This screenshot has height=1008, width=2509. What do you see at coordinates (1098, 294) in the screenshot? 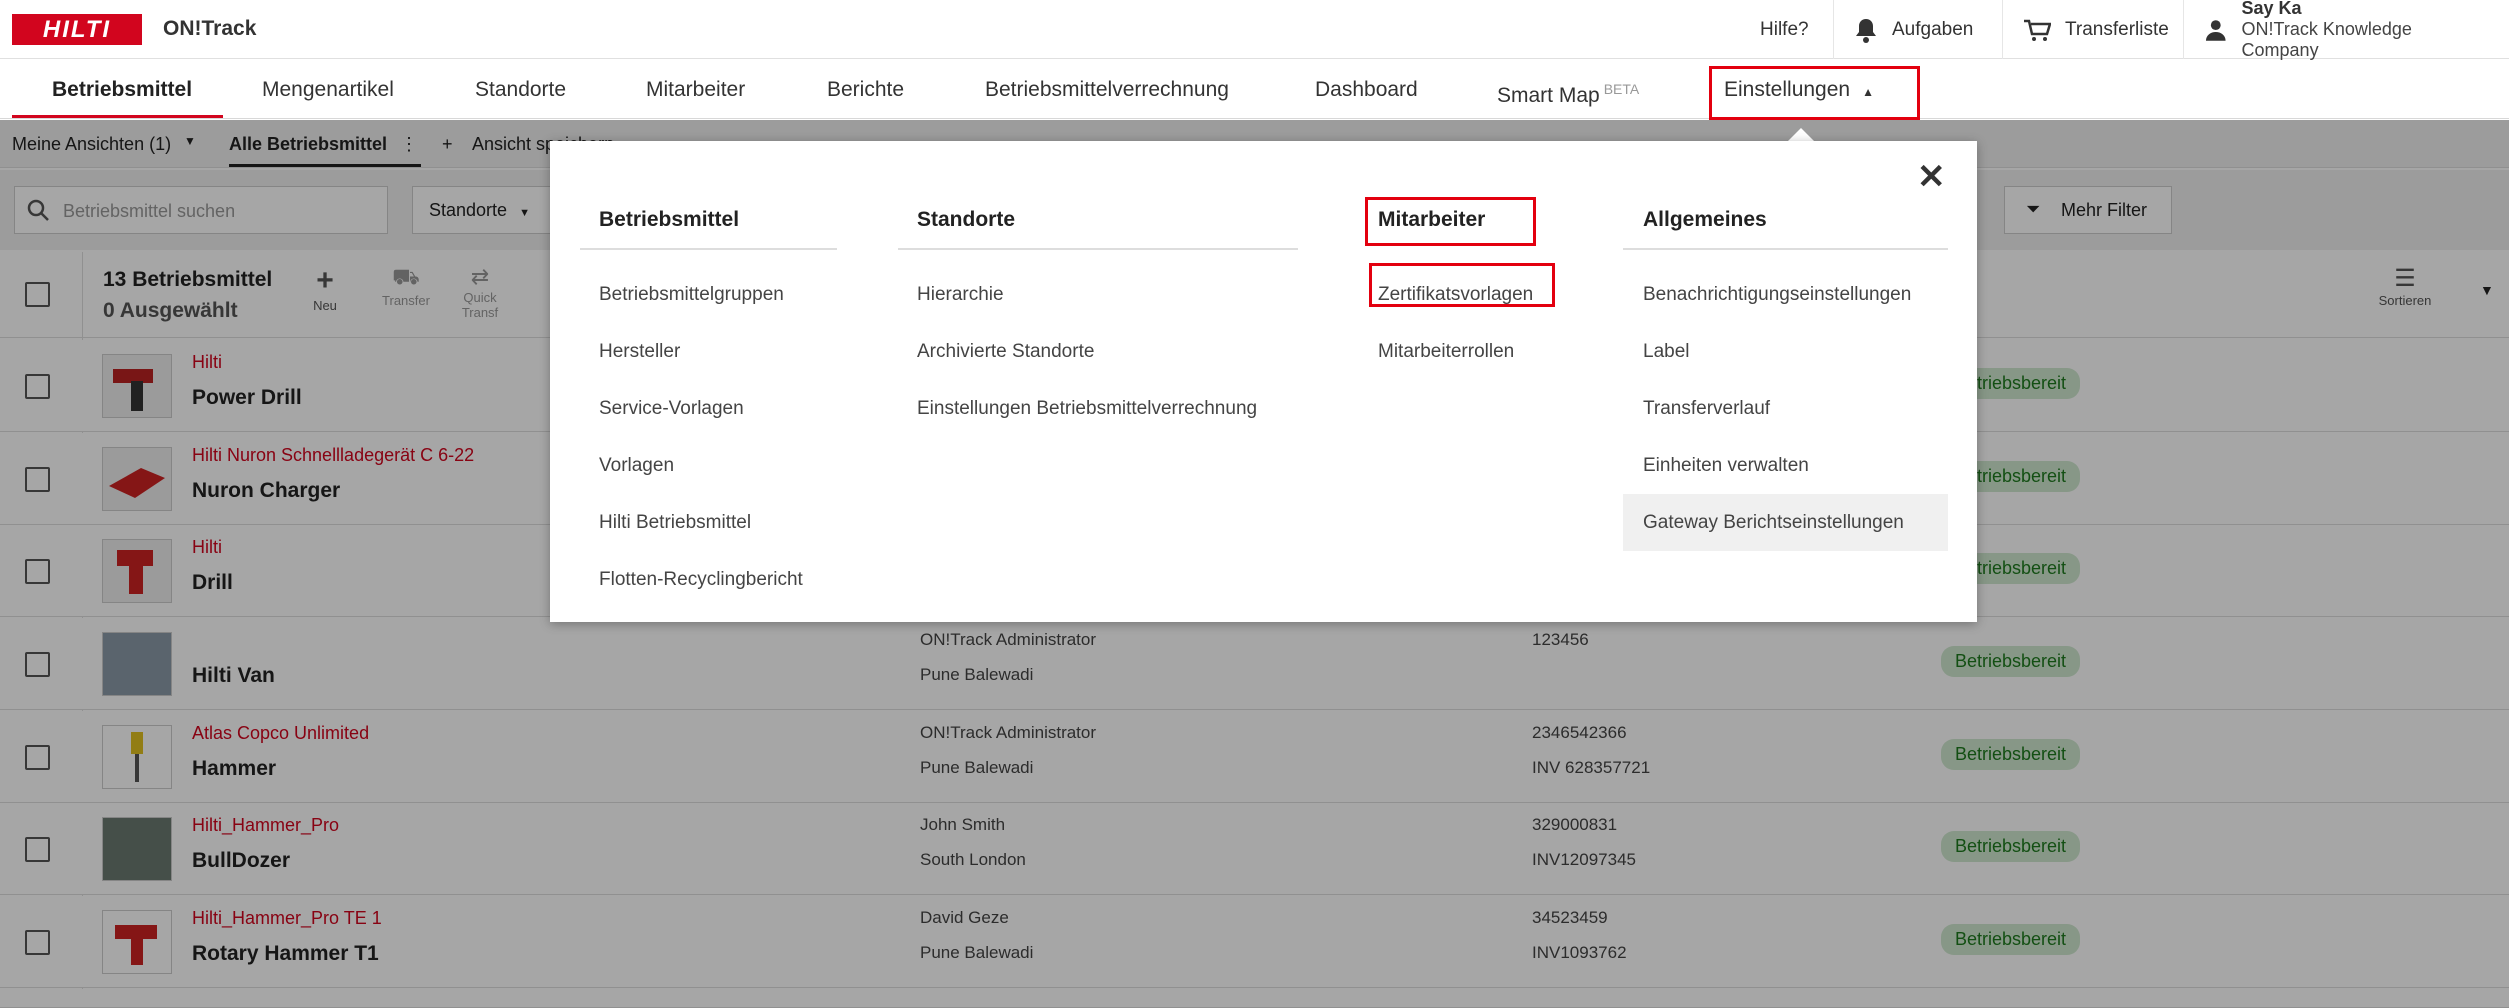
I see `menu-item-hierarchie: Hierarchie` at bounding box center [1098, 294].